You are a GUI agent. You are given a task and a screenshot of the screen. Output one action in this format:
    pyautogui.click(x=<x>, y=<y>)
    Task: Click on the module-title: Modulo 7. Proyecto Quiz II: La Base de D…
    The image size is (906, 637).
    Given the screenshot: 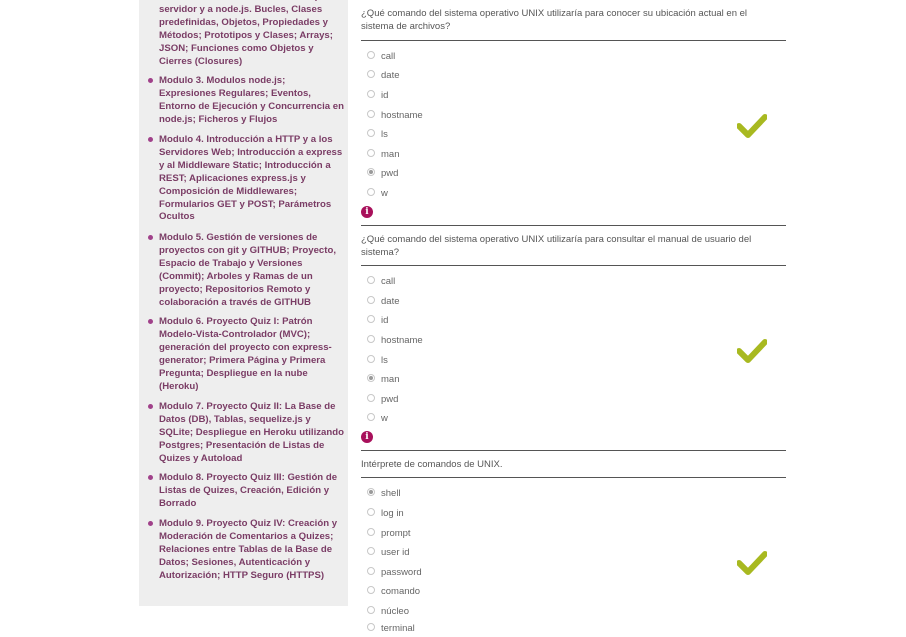 What is the action you would take?
    pyautogui.click(x=251, y=433)
    